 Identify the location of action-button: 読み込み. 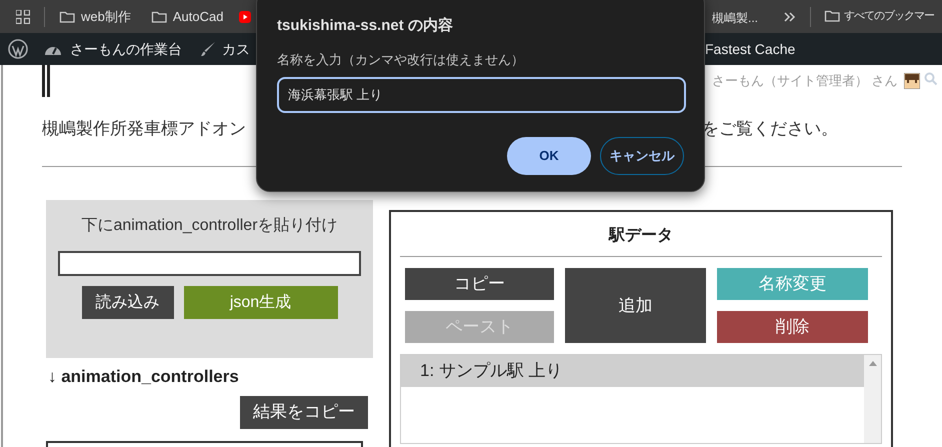
(128, 302).